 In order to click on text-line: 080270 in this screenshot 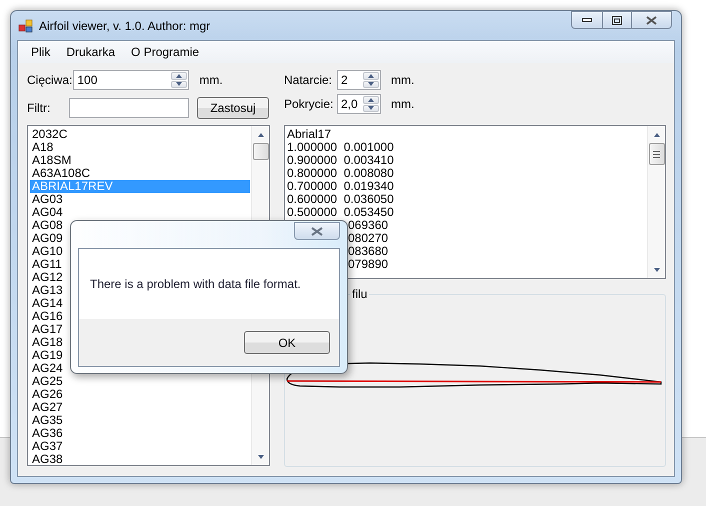, I will do `click(368, 238)`.